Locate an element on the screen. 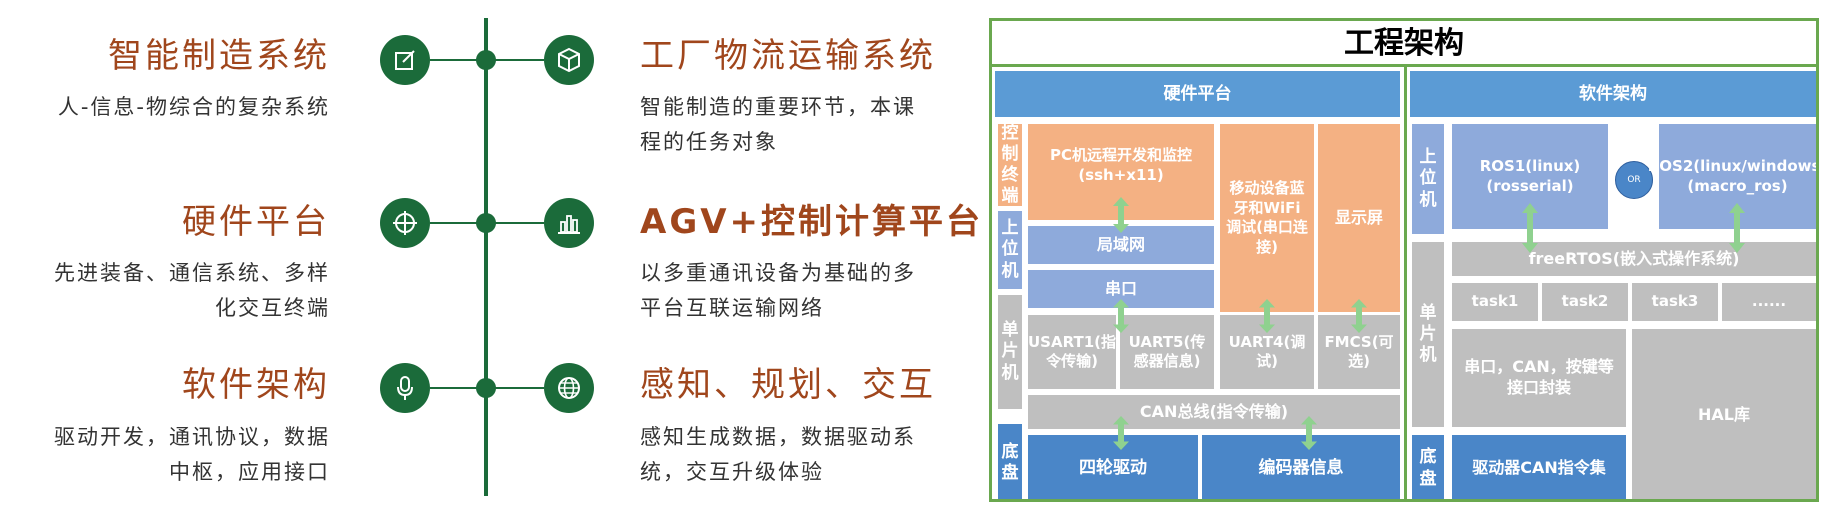 Image resolution: width=1822 pixels, height=521 pixels. item-title-smart-manufacturing: 智能制造系统 is located at coordinates (219, 56).